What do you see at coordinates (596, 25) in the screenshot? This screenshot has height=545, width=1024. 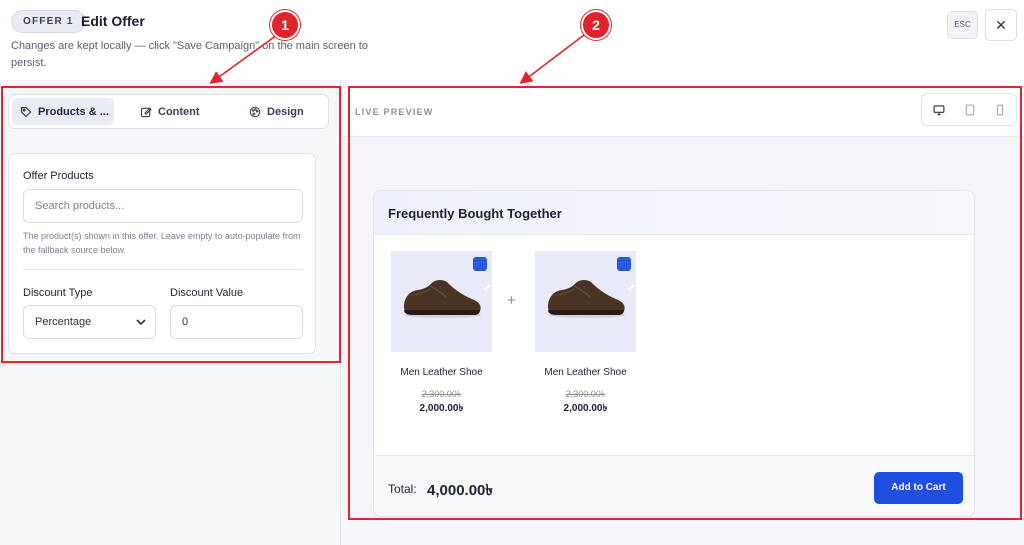 I see `annotation-marker-2: 2` at bounding box center [596, 25].